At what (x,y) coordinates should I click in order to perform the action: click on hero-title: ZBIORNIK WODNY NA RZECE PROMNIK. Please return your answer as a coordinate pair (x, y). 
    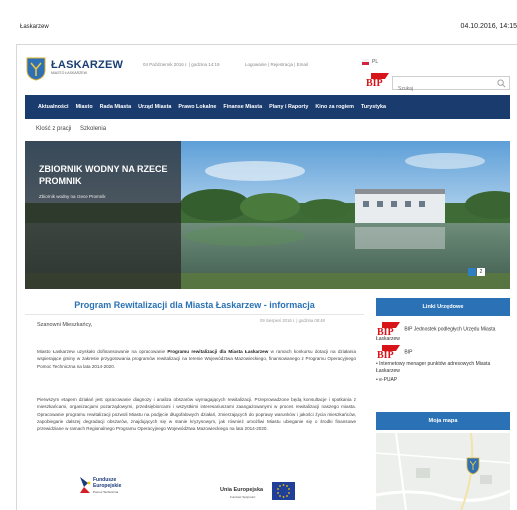
    Looking at the image, I should click on (109, 175).